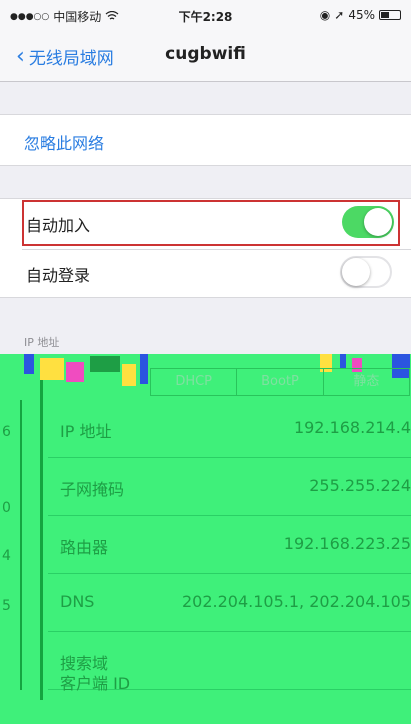 The width and height of the screenshot is (411, 724). I want to click on forget-network-label: 忽略此网络, so click(64, 143).